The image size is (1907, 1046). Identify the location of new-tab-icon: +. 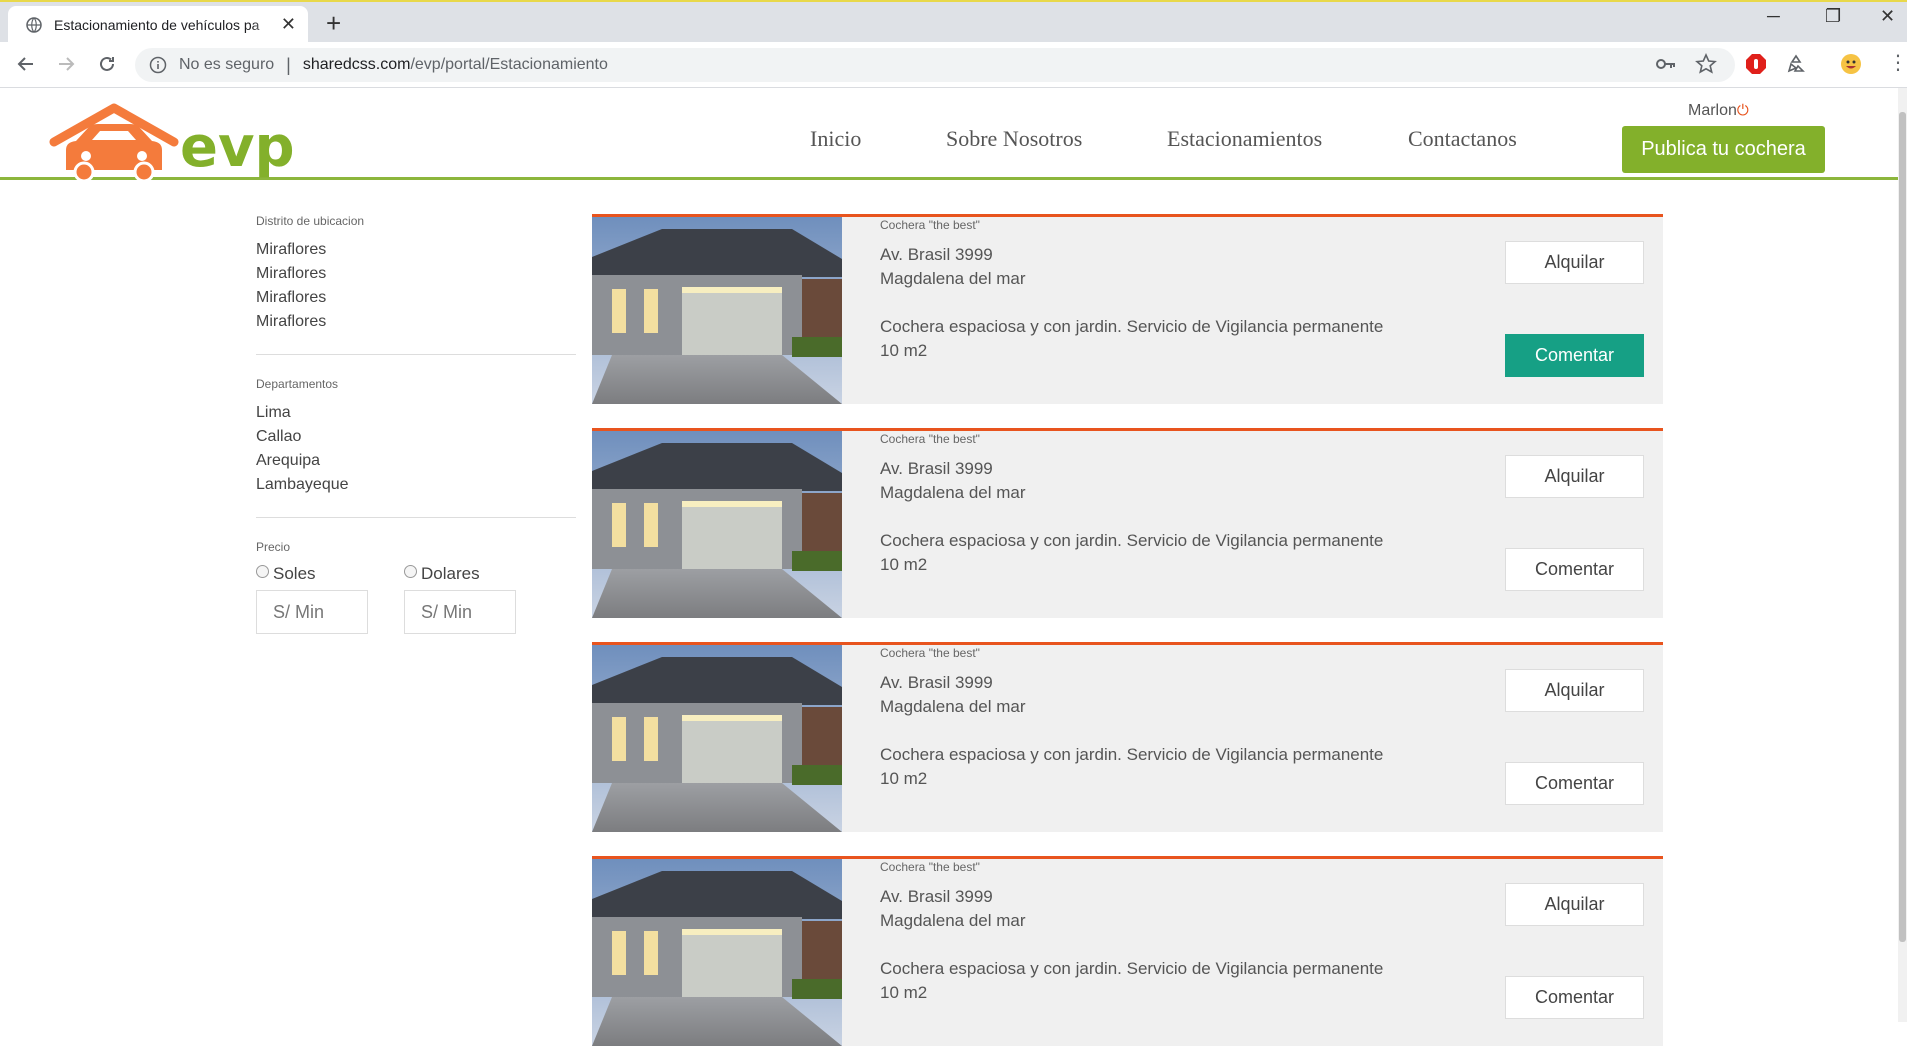
(333, 23).